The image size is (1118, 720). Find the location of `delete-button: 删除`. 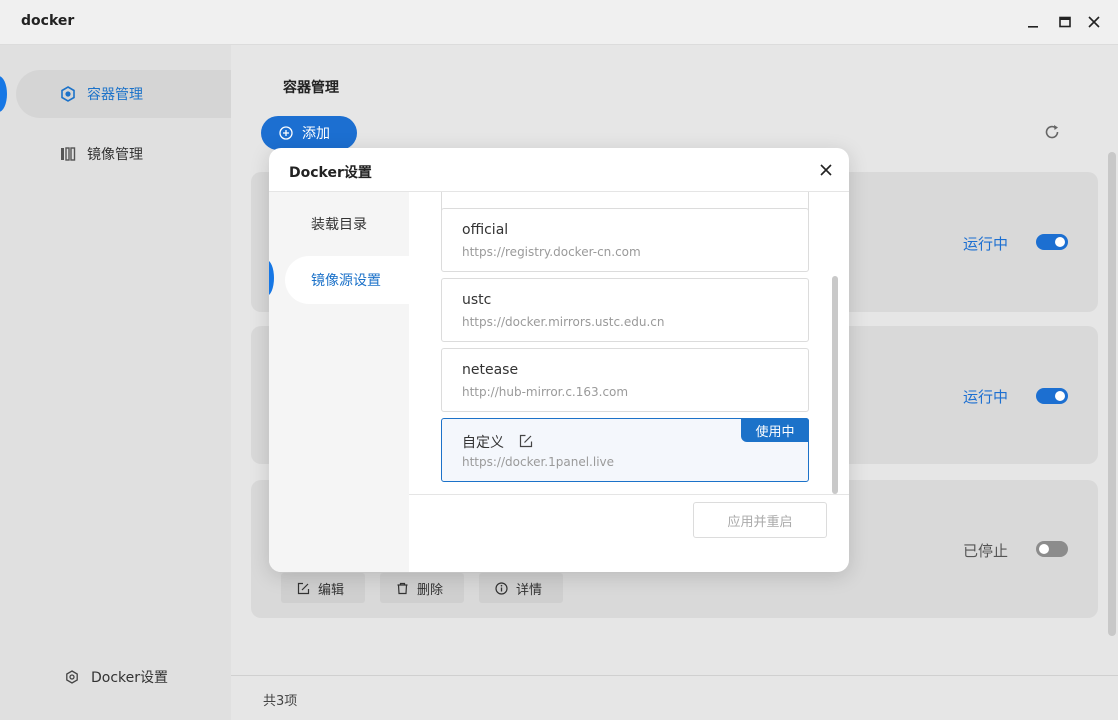

delete-button: 删除 is located at coordinates (422, 588).